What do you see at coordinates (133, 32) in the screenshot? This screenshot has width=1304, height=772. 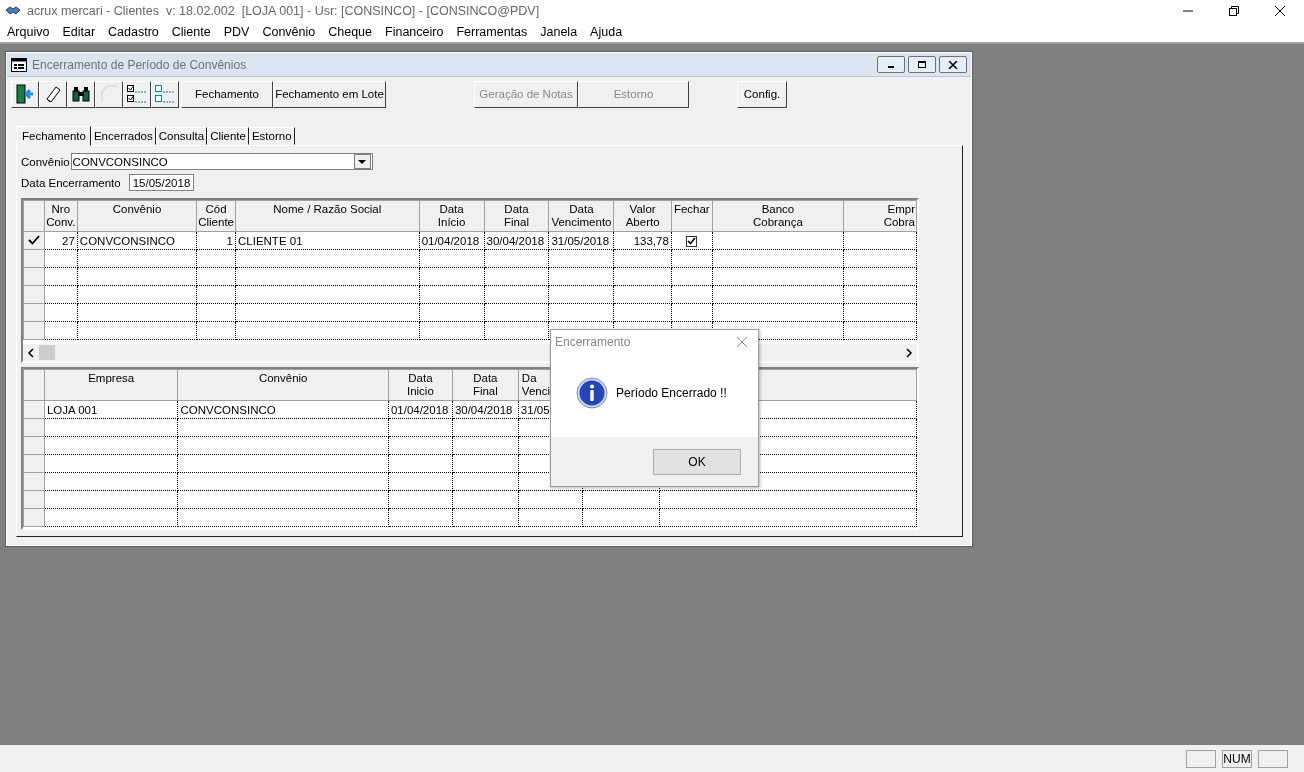 I see `menu-item: Cadastro` at bounding box center [133, 32].